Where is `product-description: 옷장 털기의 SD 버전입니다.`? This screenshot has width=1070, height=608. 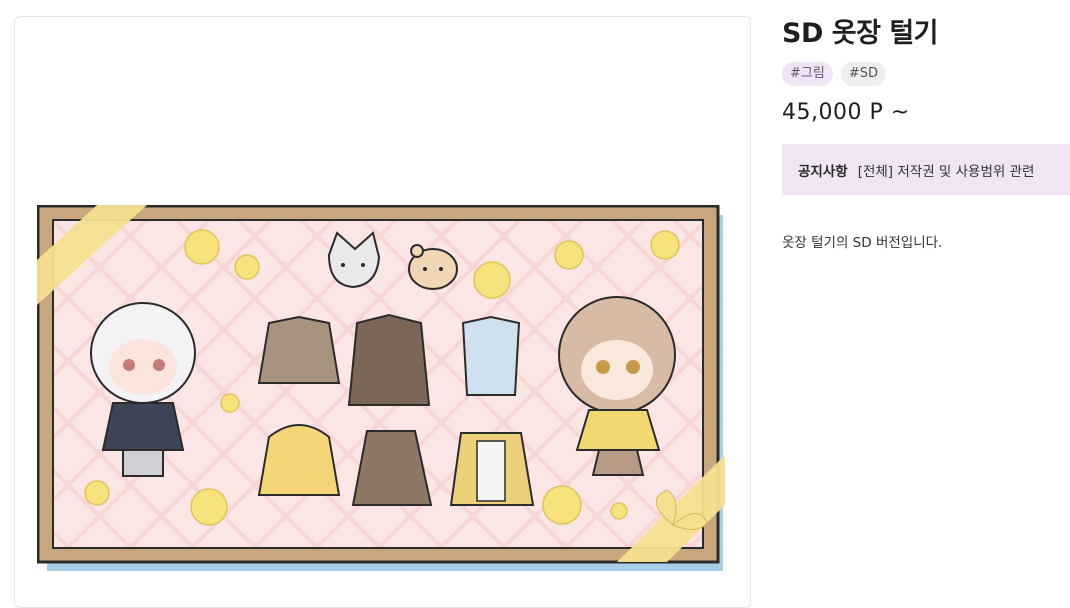
product-description: 옷장 털기의 SD 버전입니다. is located at coordinates (862, 243).